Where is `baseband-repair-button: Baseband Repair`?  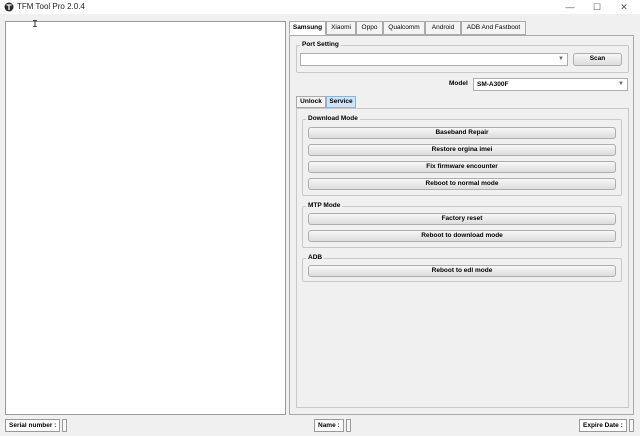 baseband-repair-button: Baseband Repair is located at coordinates (462, 133).